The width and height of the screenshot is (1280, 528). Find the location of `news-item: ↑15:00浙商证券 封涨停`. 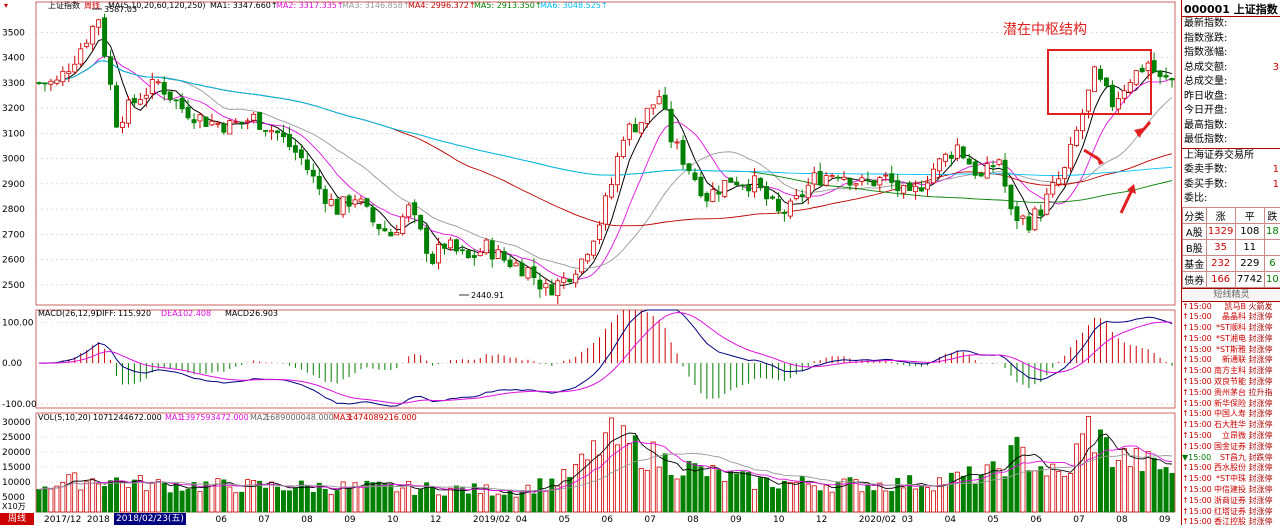

news-item: ↑15:00浙商证券 封涨停 is located at coordinates (1231, 501).